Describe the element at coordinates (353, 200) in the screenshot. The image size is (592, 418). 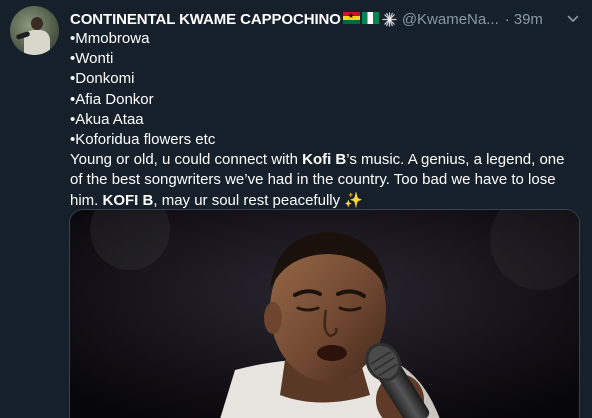
I see `sparkles-emoji: ✨` at that location.